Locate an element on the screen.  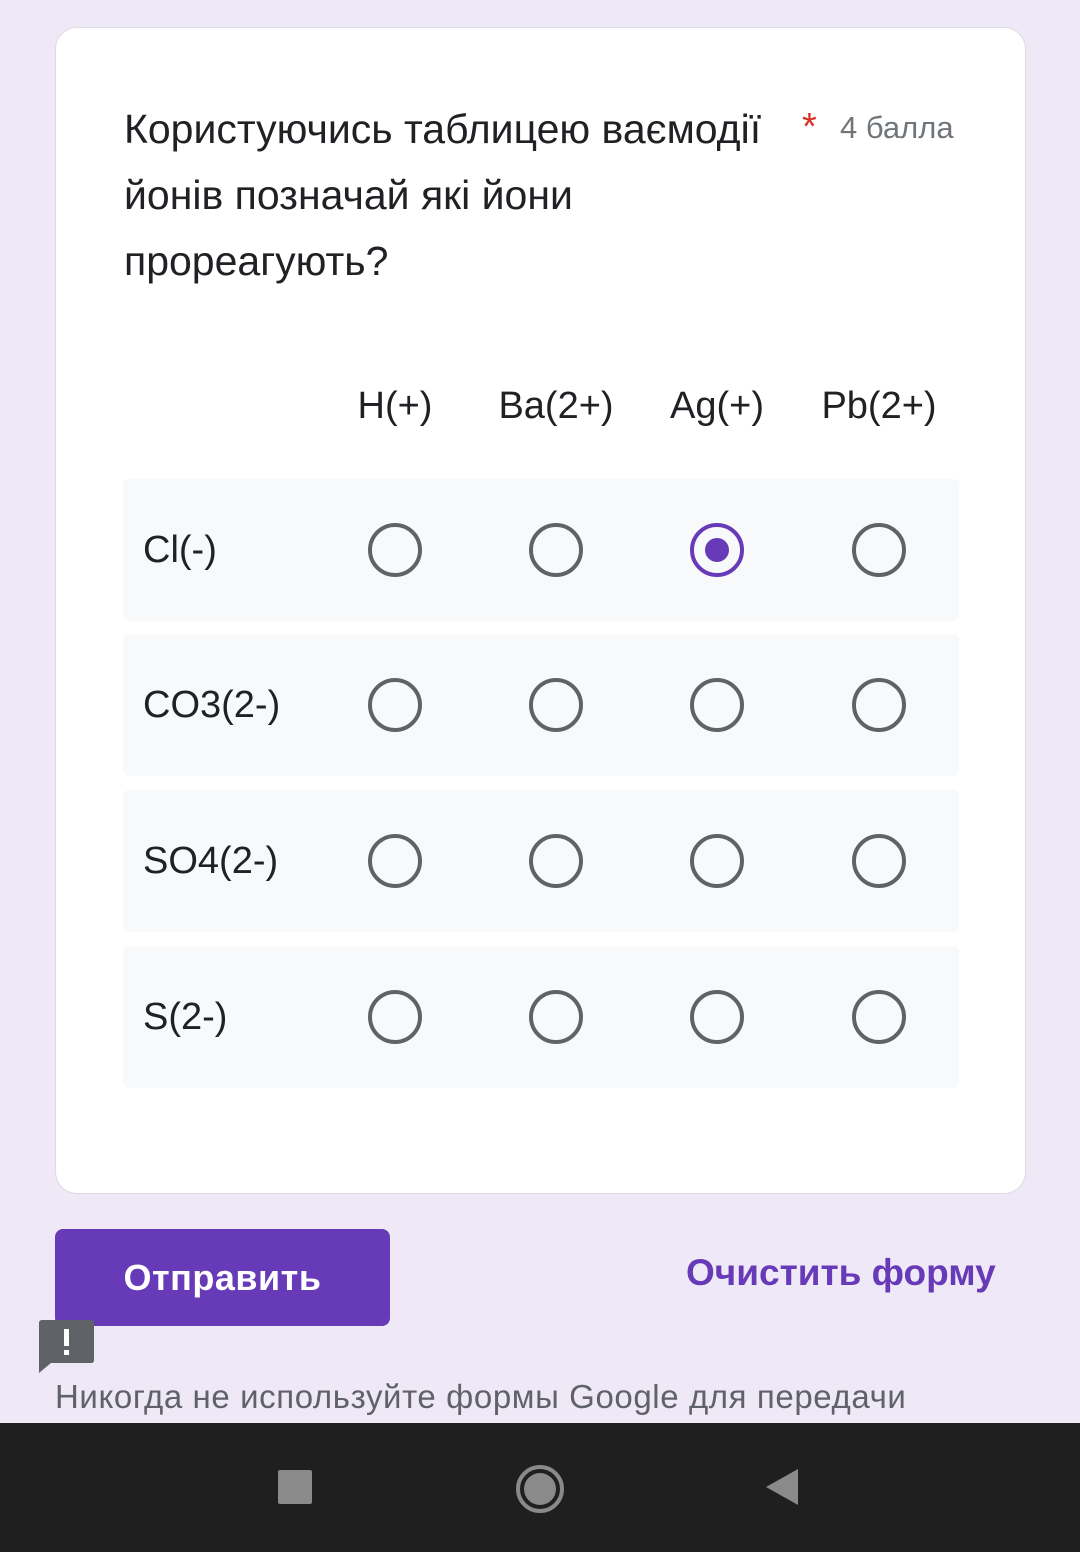
row-label: S(2-) is located at coordinates (185, 1017).